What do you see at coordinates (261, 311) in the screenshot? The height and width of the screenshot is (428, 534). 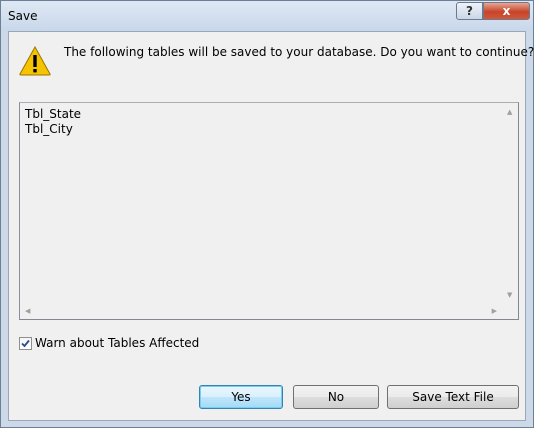 I see `horizontal-scrollbar: ◀ ▶` at bounding box center [261, 311].